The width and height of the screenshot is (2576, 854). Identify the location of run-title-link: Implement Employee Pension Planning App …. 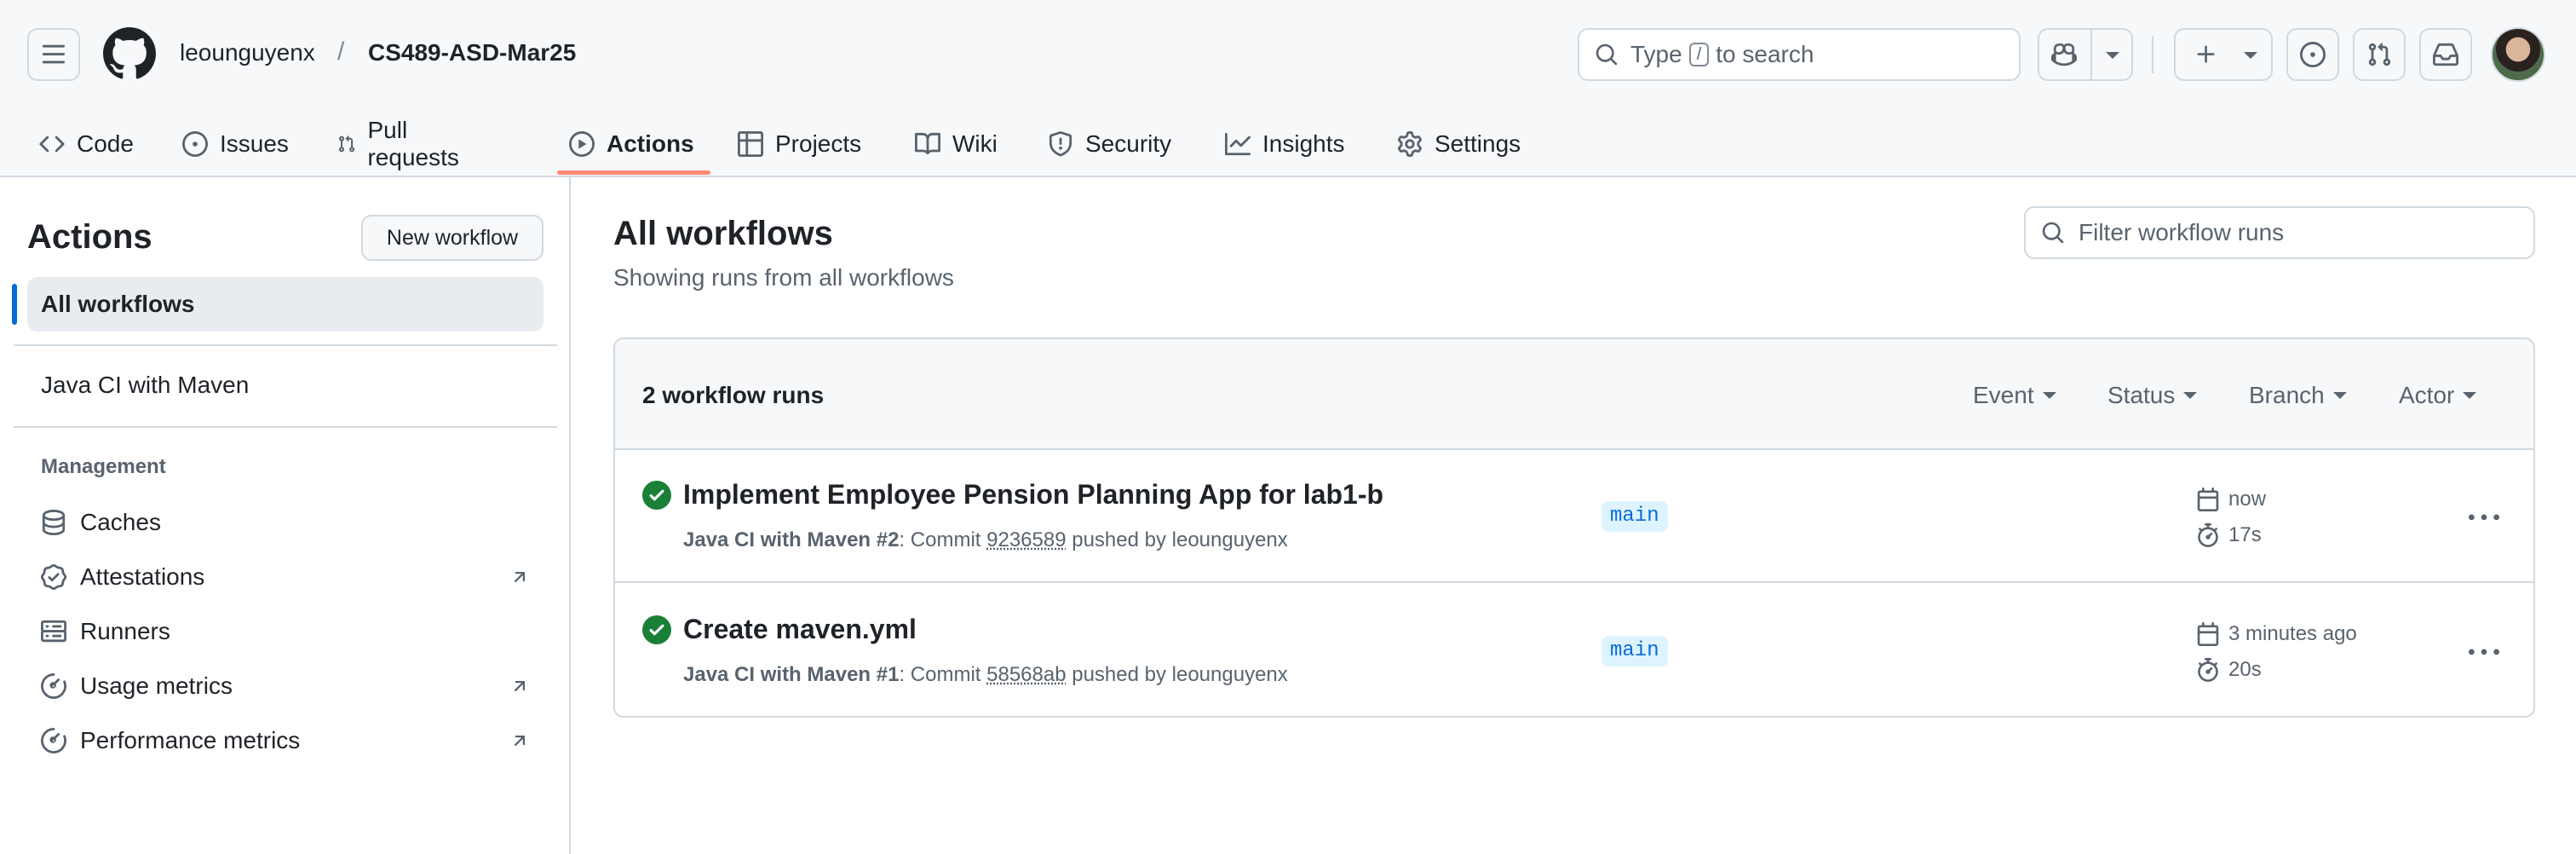
(1033, 495).